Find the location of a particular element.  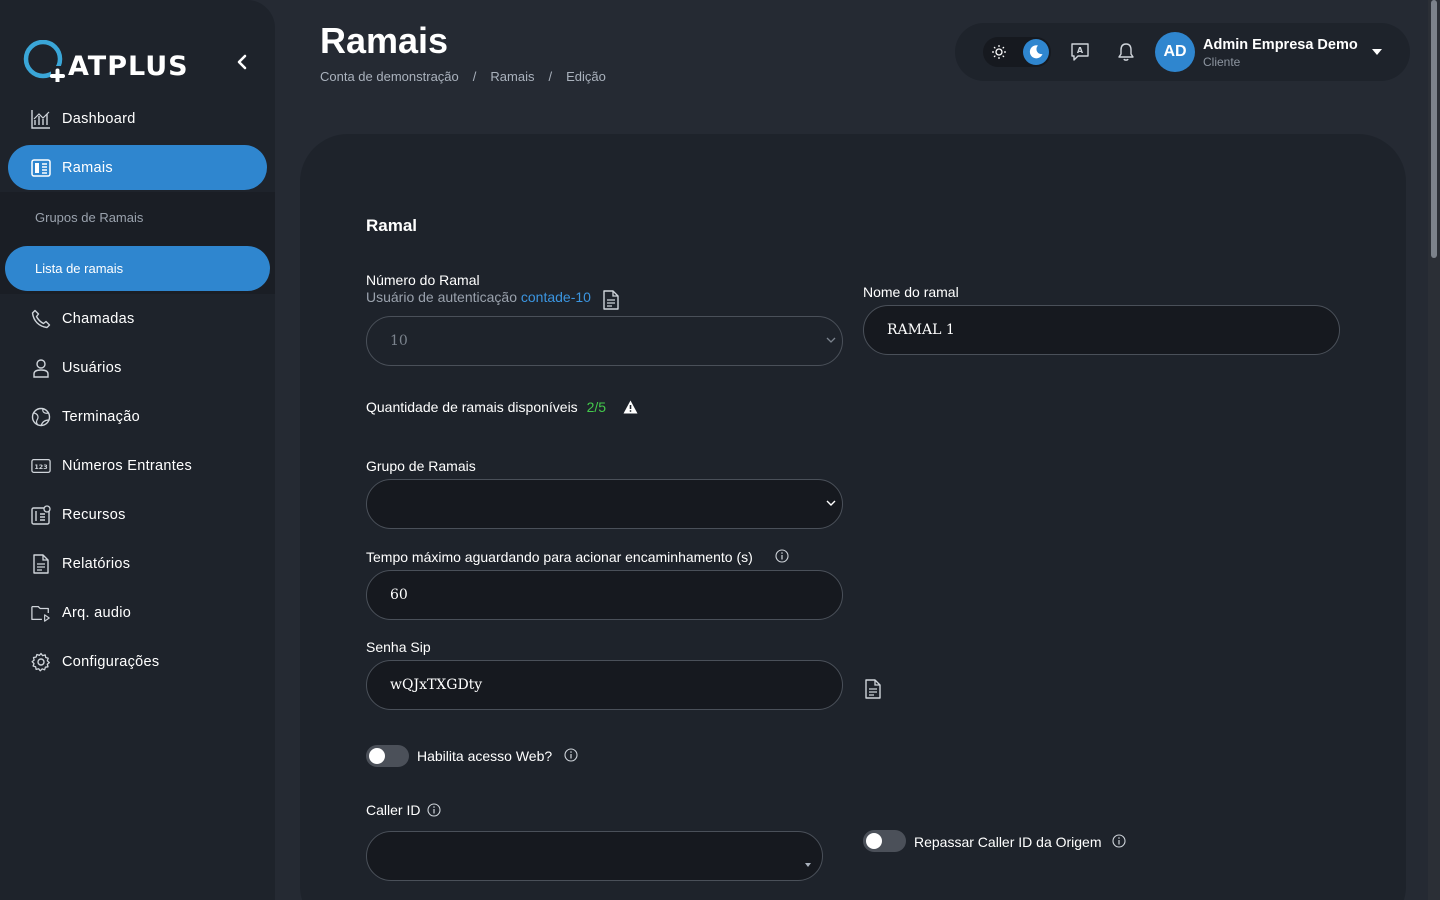

logo-text: ATPLUS is located at coordinates (128, 66).